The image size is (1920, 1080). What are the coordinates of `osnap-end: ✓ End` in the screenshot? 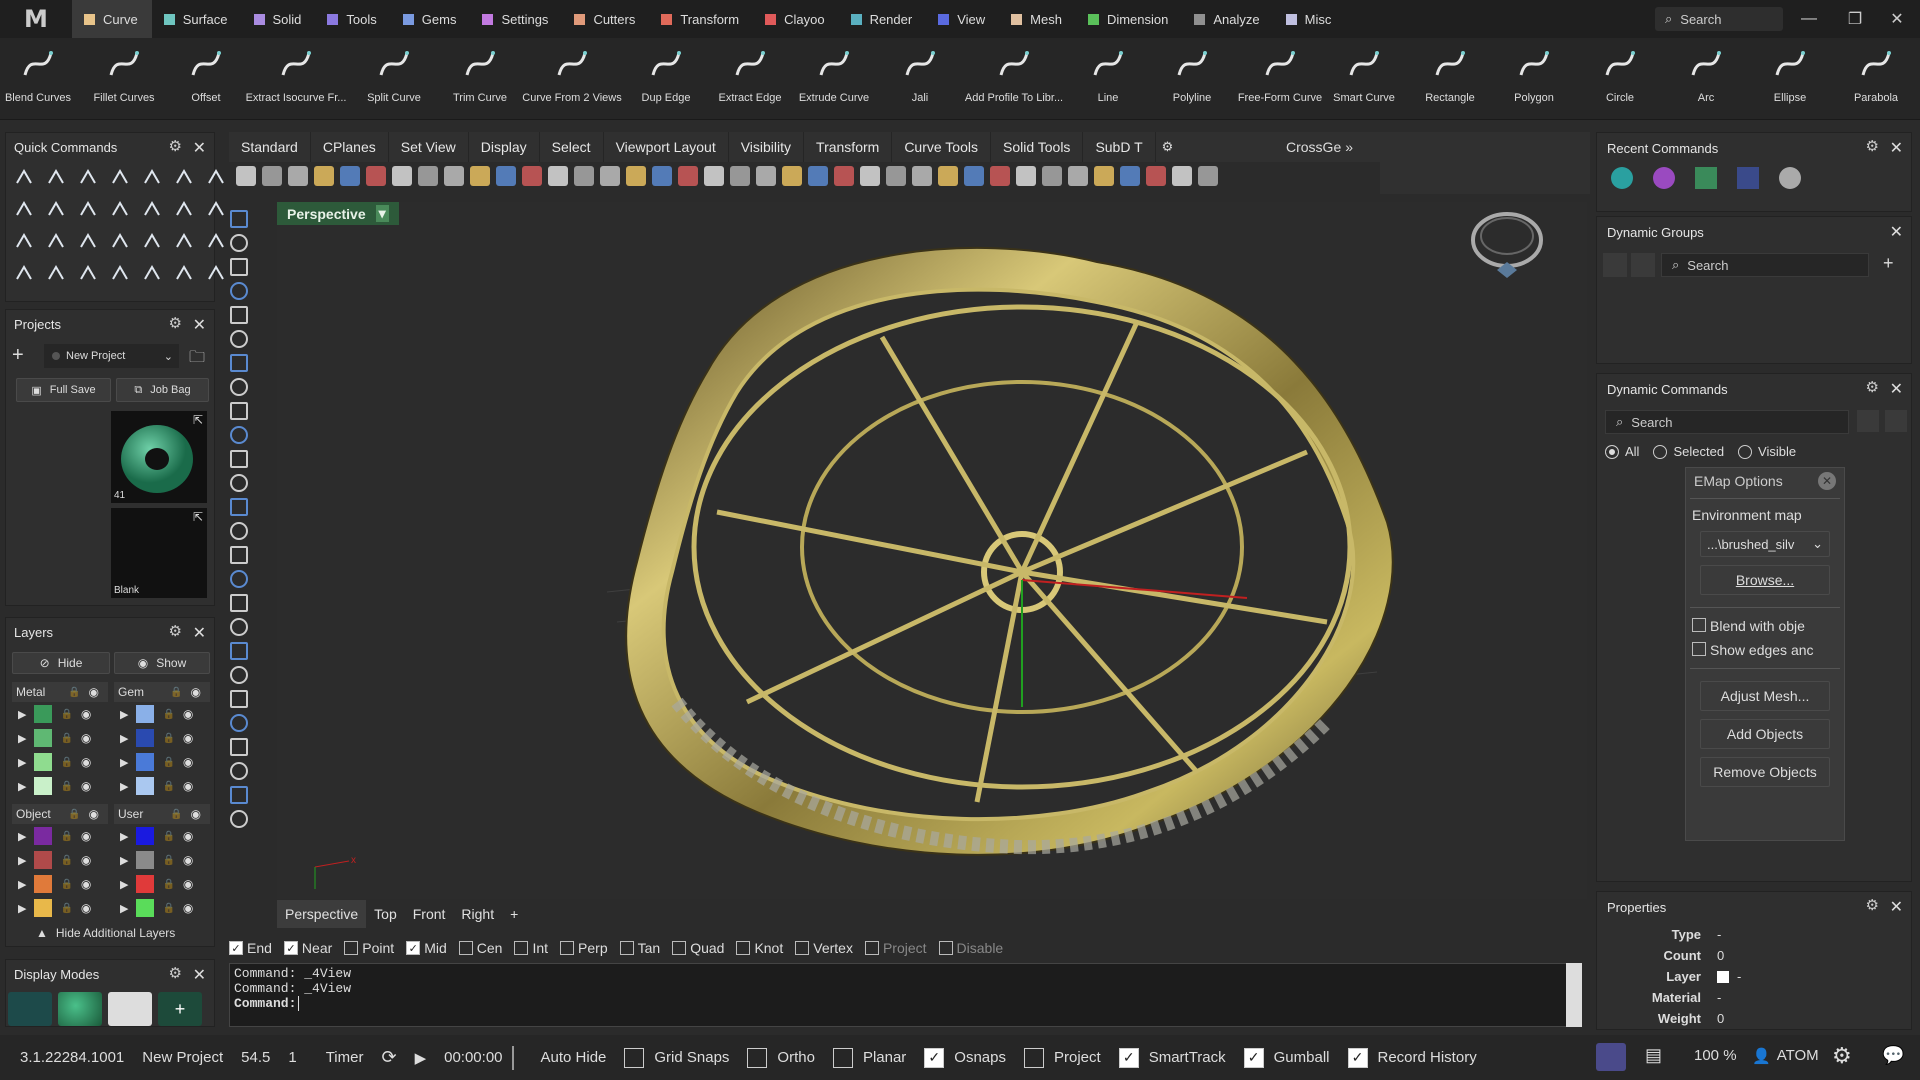 It's located at (250, 948).